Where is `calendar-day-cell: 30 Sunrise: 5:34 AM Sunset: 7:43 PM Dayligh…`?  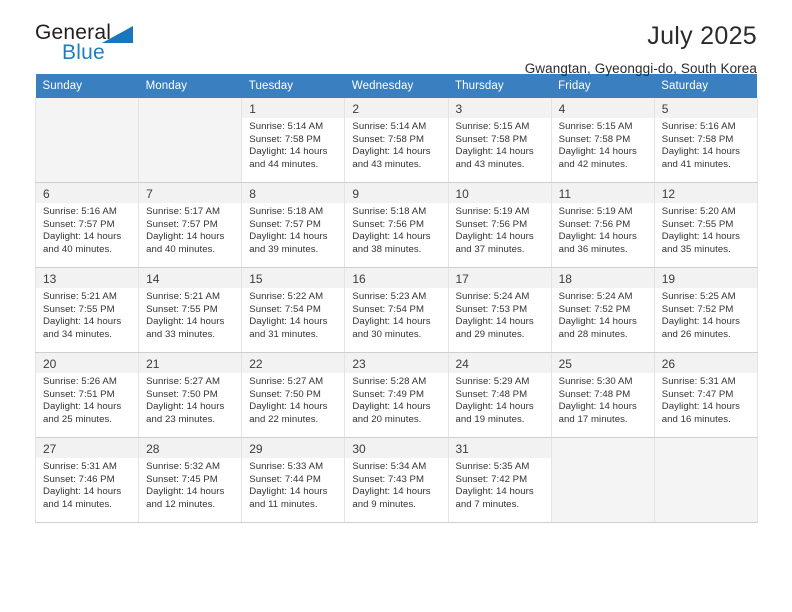
calendar-day-cell: 30 Sunrise: 5:34 AM Sunset: 7:43 PM Dayligh… is located at coordinates (396, 480).